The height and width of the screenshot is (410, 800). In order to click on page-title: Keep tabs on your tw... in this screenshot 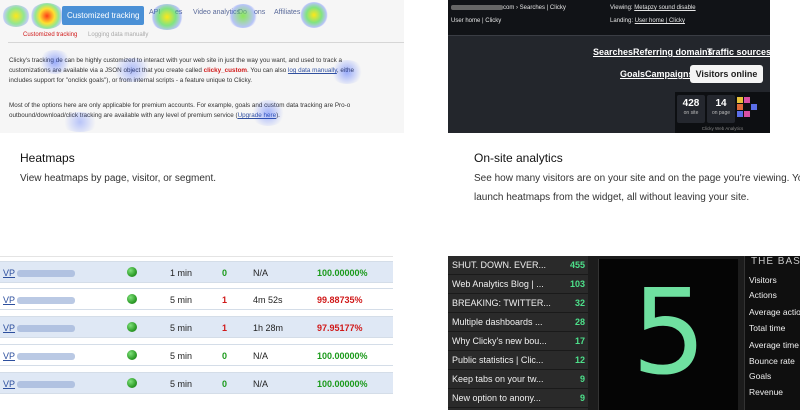, I will do `click(498, 379)`.